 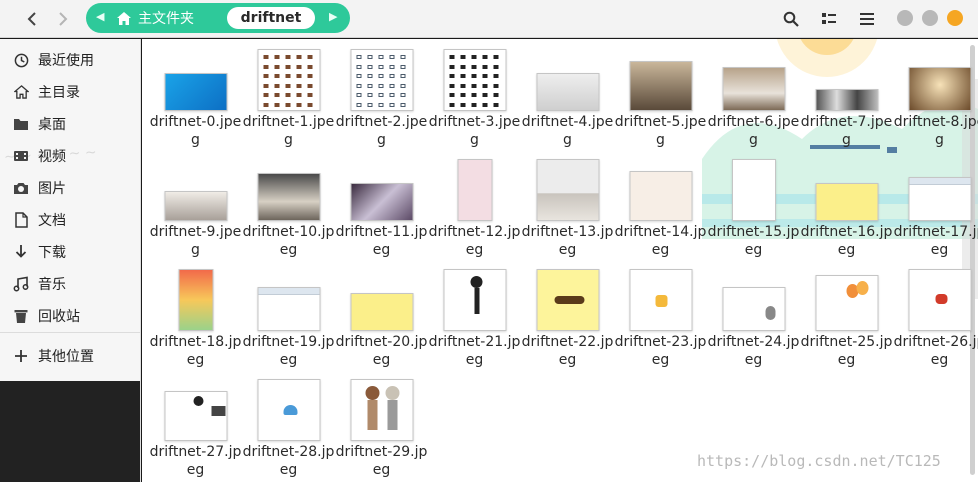 I want to click on path-scroll-left-icon: ◀, so click(x=100, y=16).